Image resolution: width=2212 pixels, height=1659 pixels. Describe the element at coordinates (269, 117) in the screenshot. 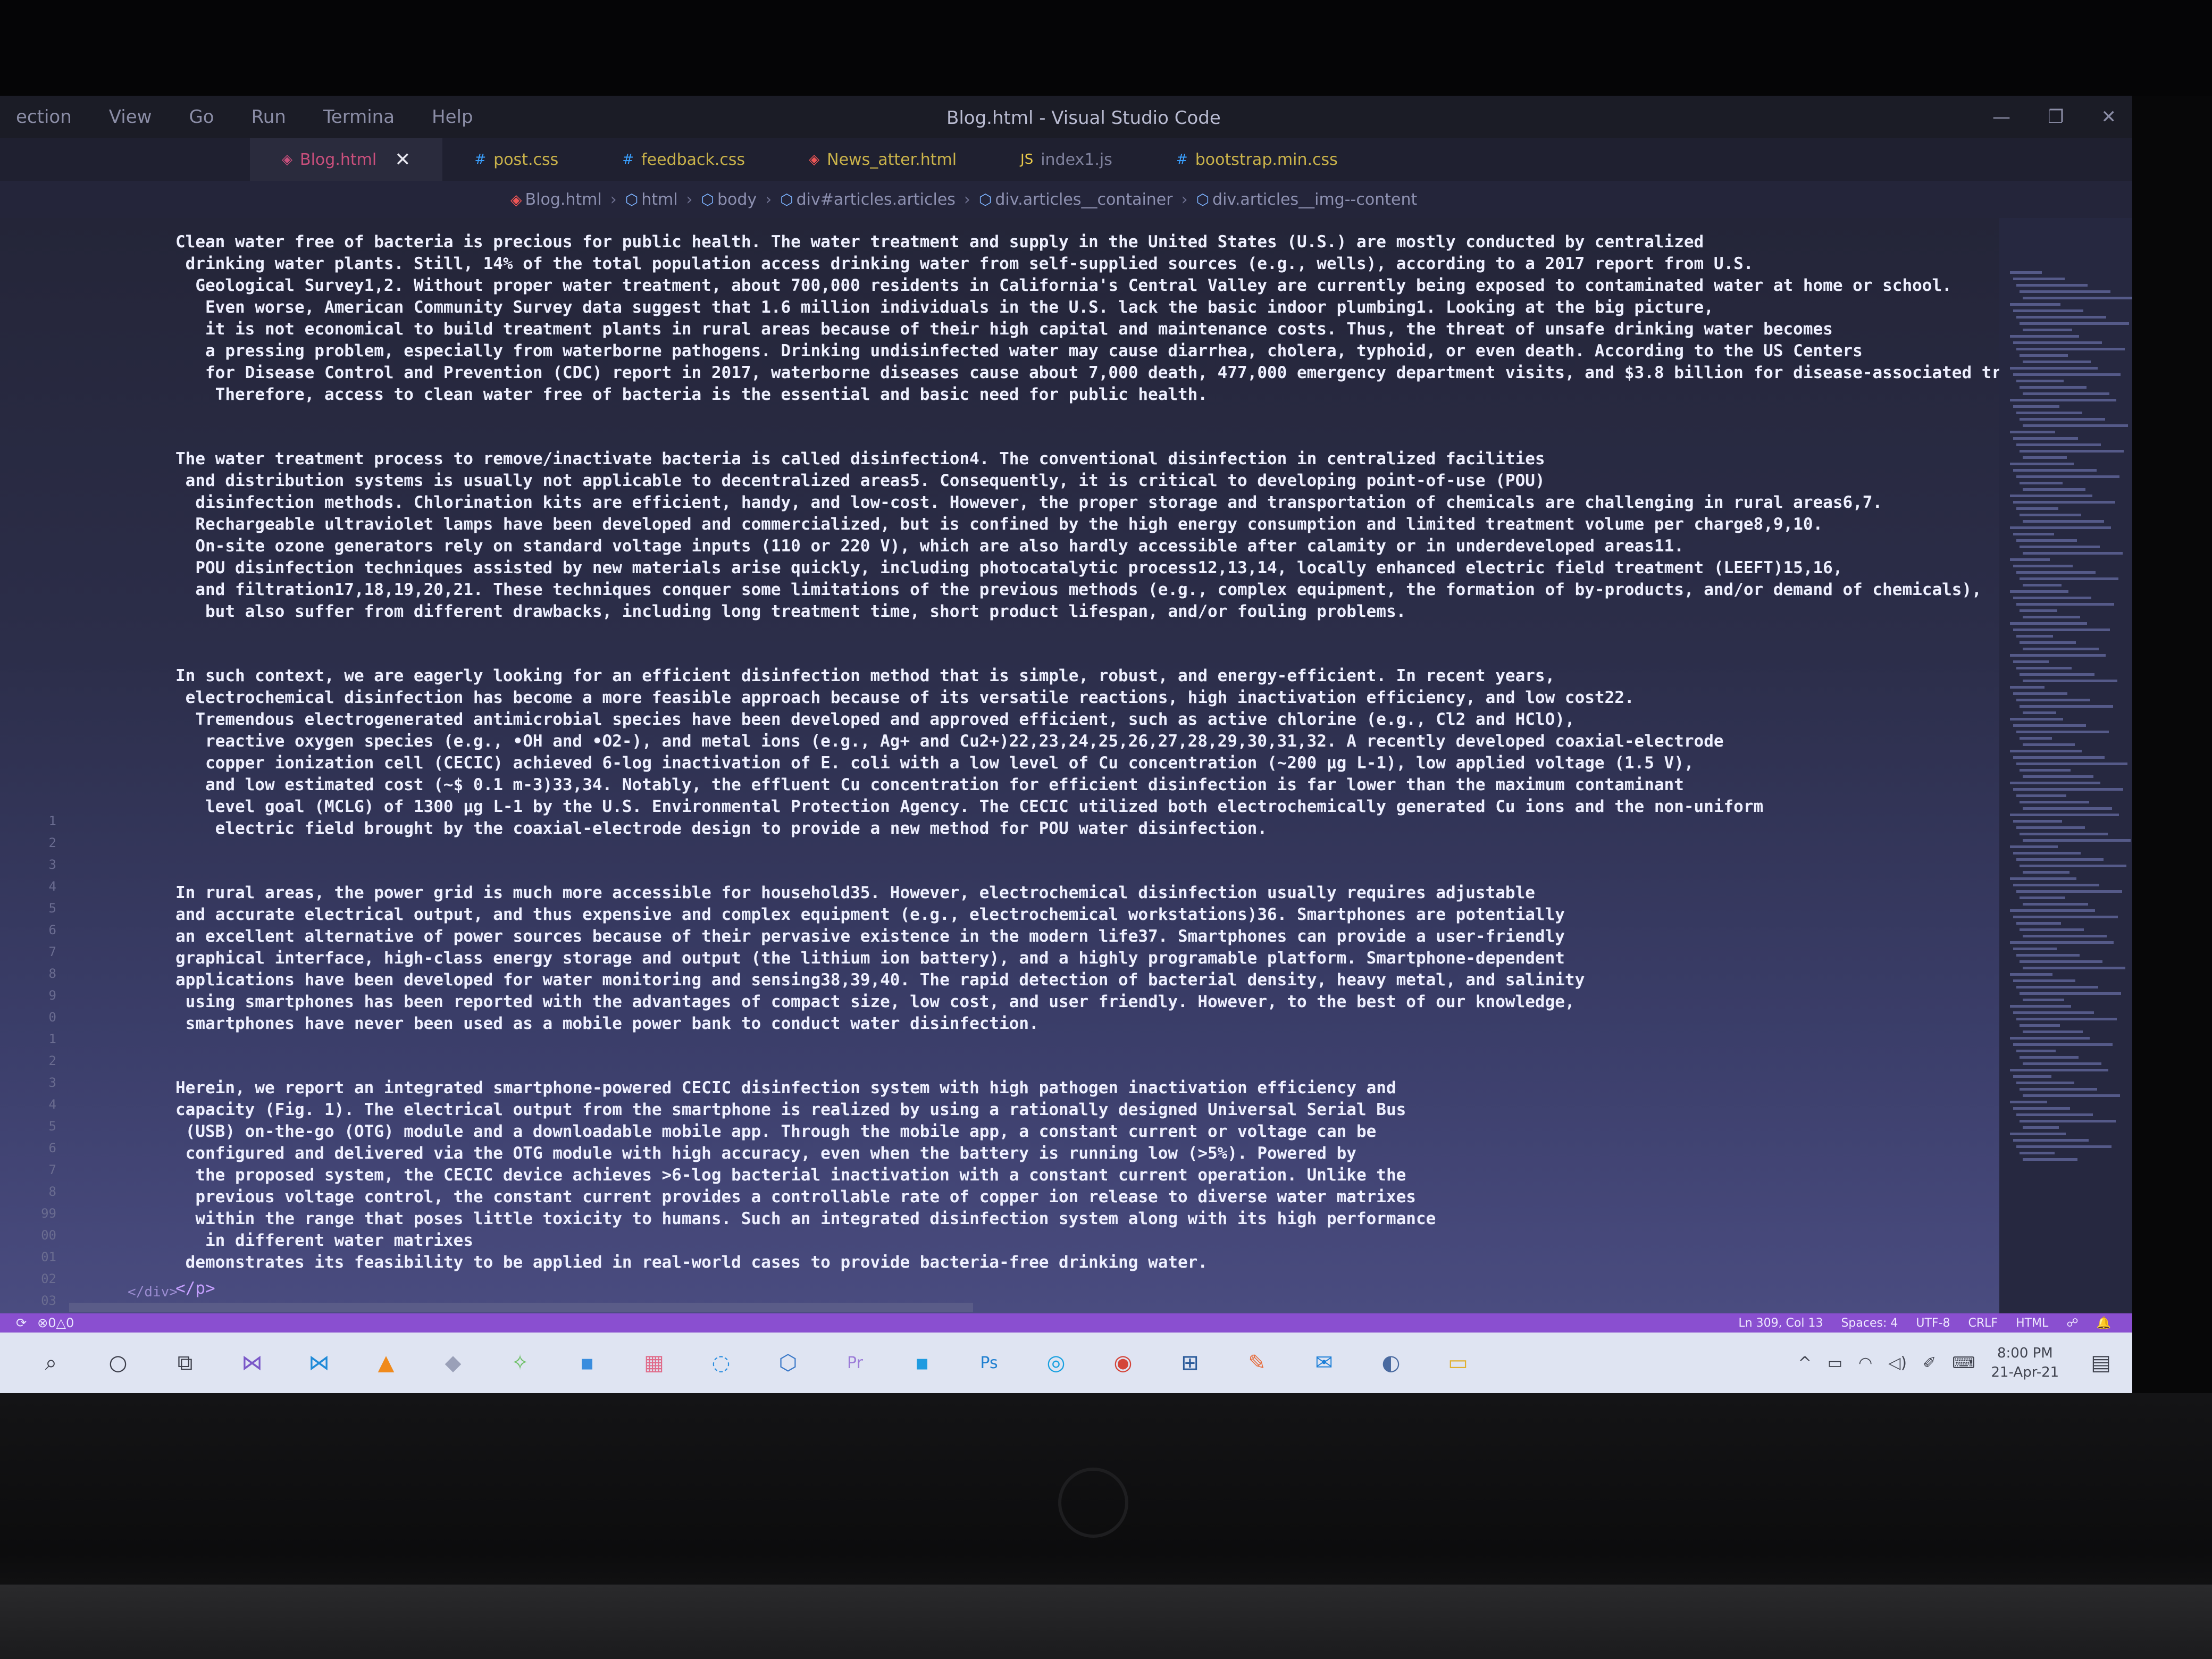

I see `menu-run: Run` at that location.